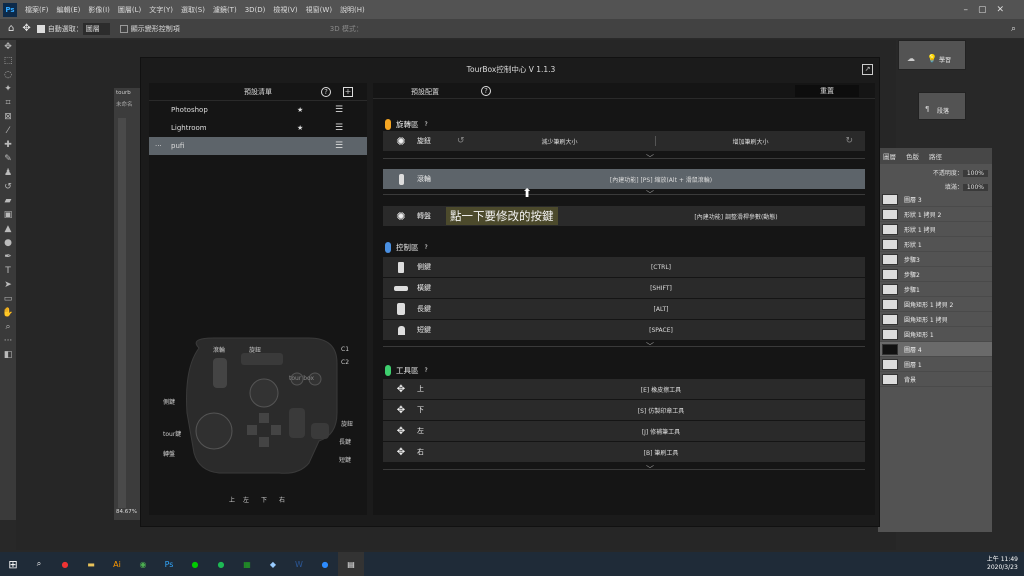  I want to click on row-down: ✥ 下 [S] 仿製印章工具, so click(624, 410).